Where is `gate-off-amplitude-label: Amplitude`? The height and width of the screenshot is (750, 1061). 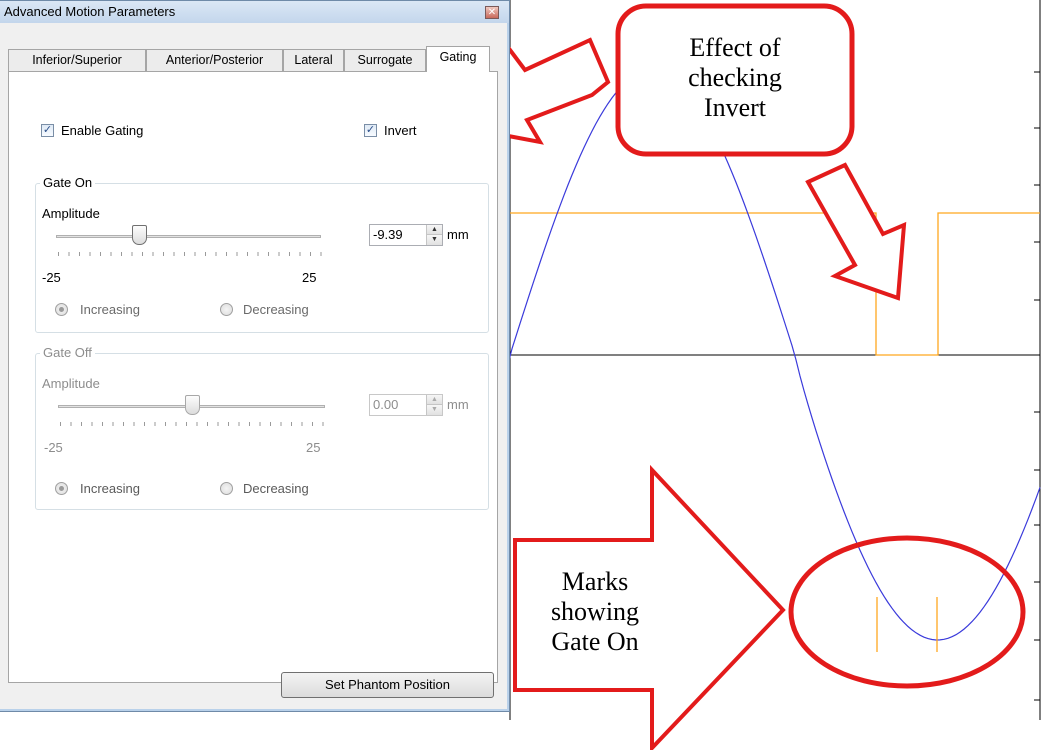
gate-off-amplitude-label: Amplitude is located at coordinates (71, 383).